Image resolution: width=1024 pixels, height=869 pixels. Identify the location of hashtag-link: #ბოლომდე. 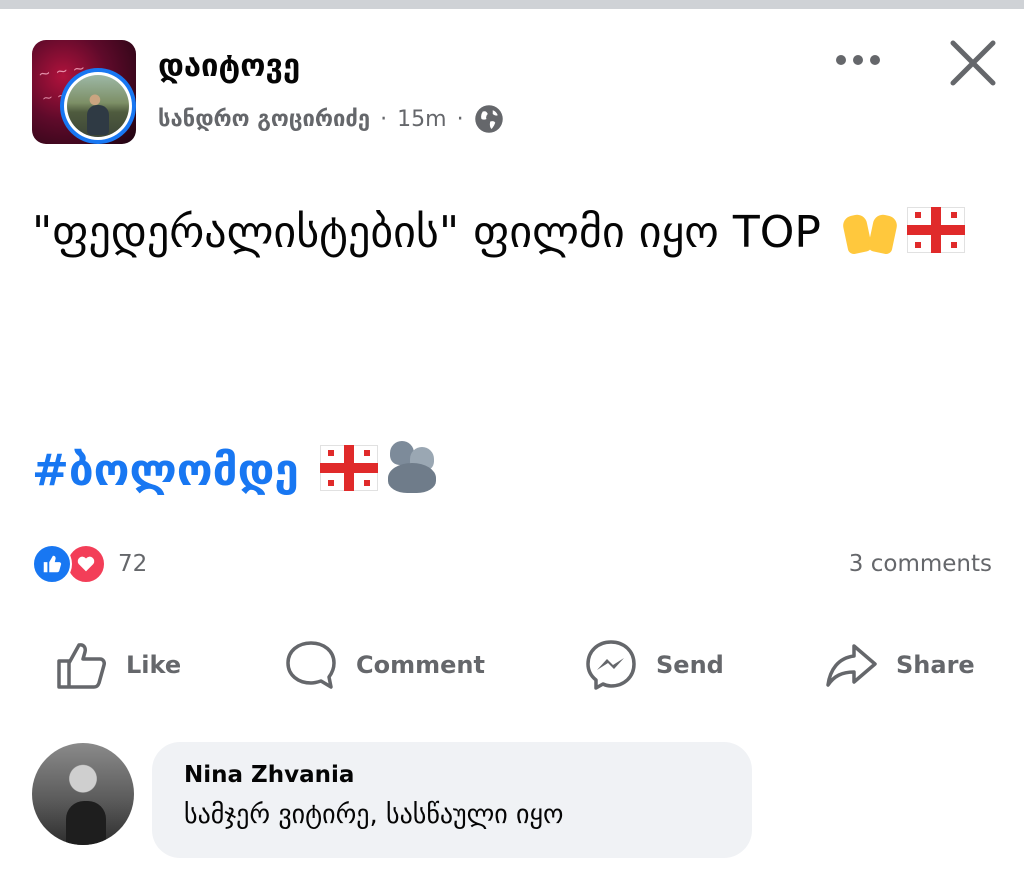
(165, 470).